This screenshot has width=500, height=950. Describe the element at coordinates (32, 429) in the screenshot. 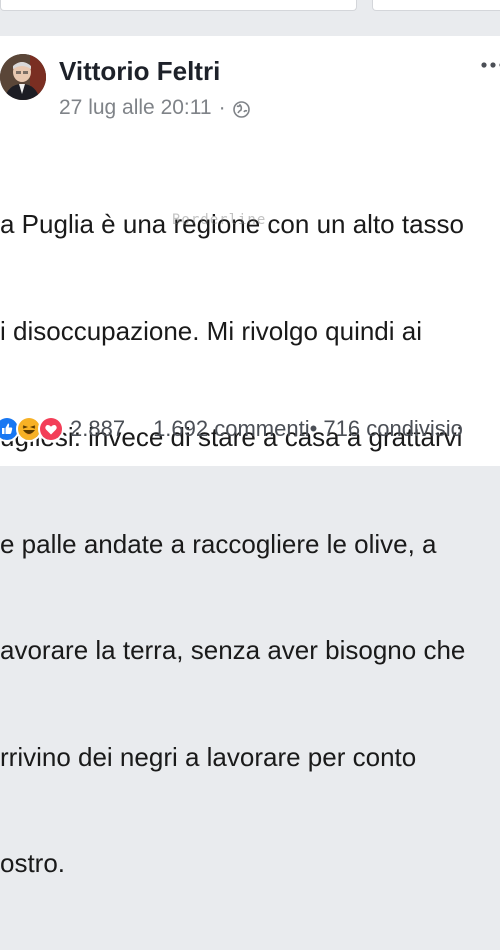

I see `reactions-summary` at that location.